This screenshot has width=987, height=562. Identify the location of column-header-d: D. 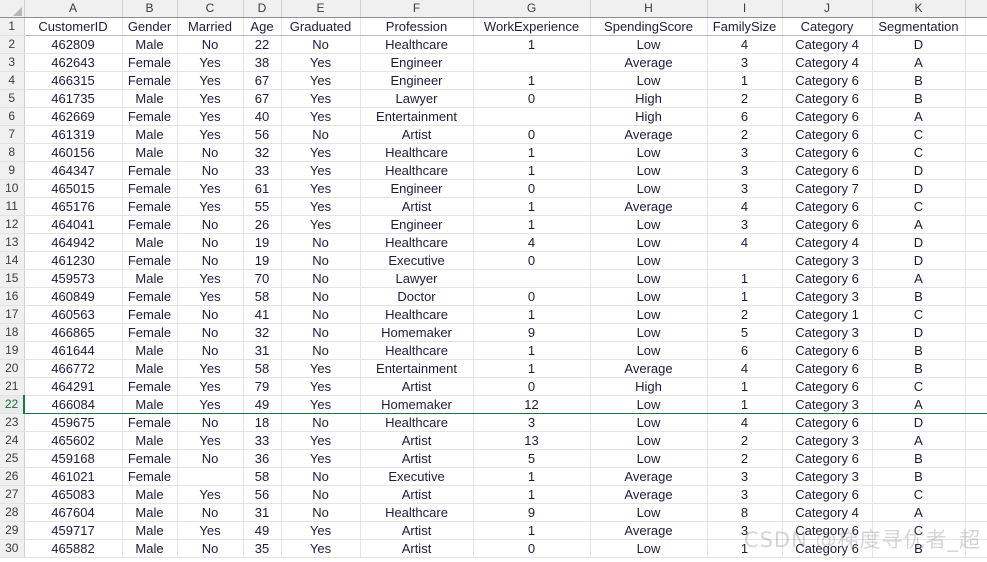
(262, 9).